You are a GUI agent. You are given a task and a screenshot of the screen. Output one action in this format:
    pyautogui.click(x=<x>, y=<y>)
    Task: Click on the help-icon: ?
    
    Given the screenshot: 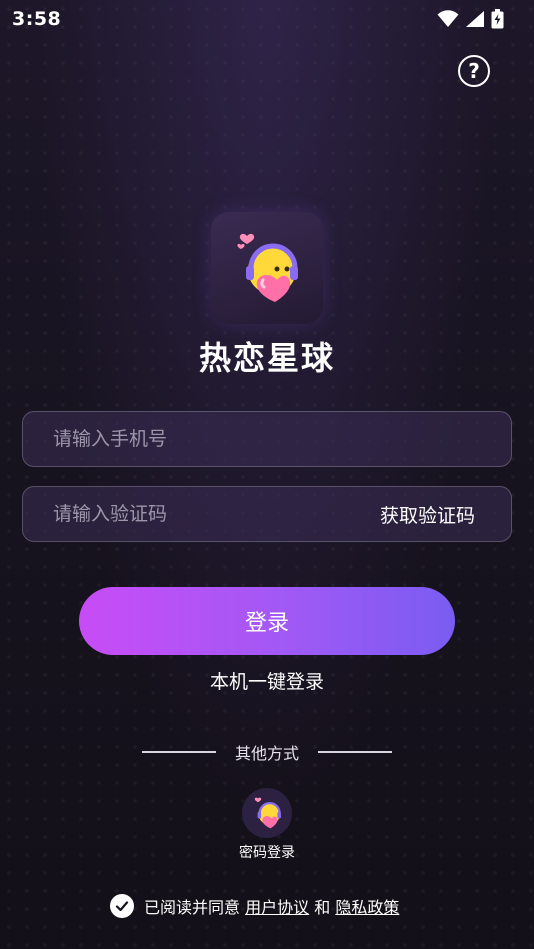 What is the action you would take?
    pyautogui.click(x=474, y=71)
    